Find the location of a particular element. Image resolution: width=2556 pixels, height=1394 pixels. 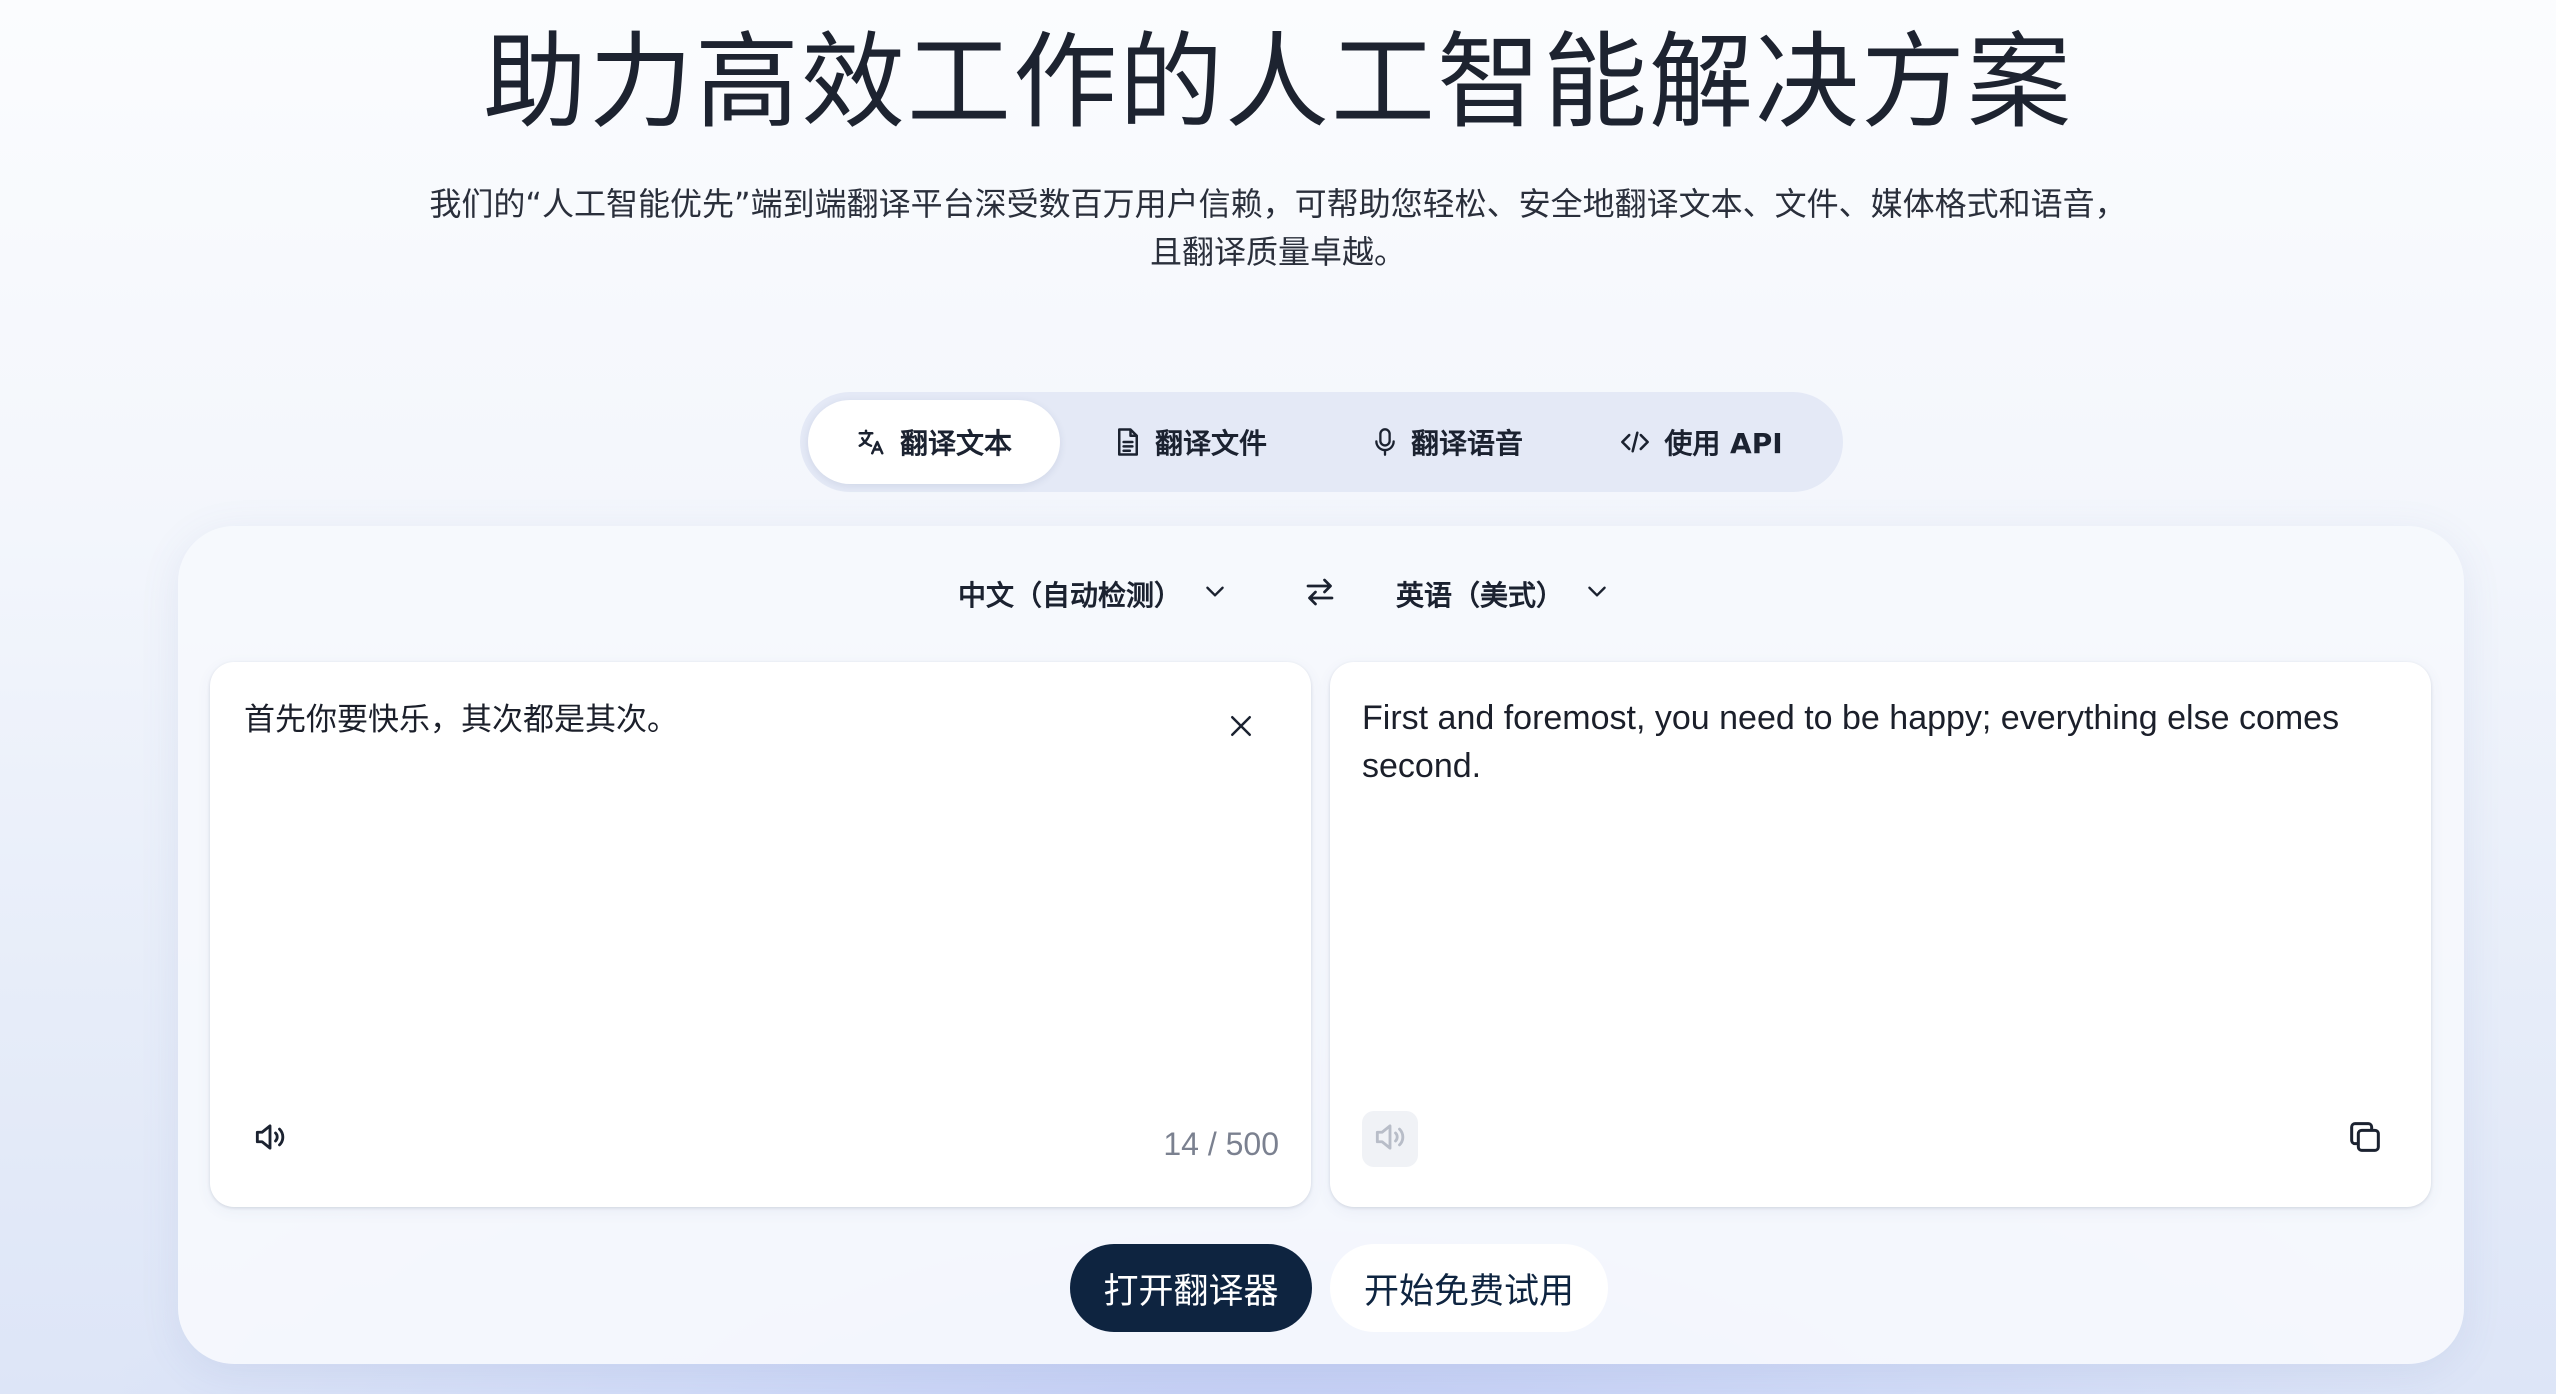

document-icon is located at coordinates (1128, 442).